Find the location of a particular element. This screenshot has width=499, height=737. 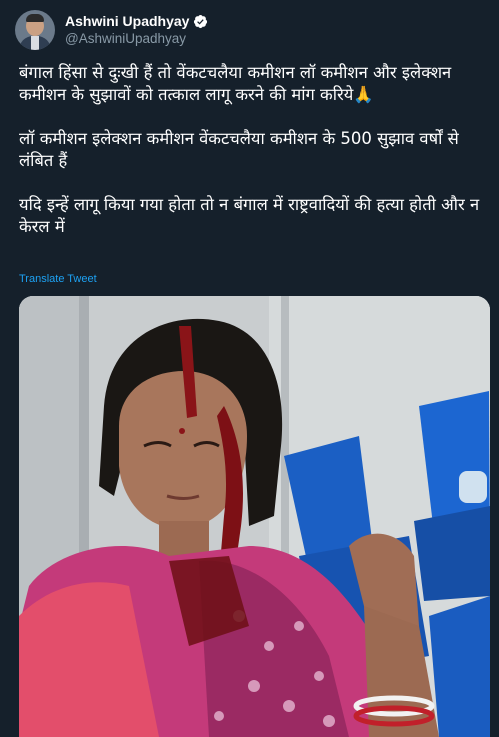

display-name-row: Ashwini Upadhyay is located at coordinates (136, 21).